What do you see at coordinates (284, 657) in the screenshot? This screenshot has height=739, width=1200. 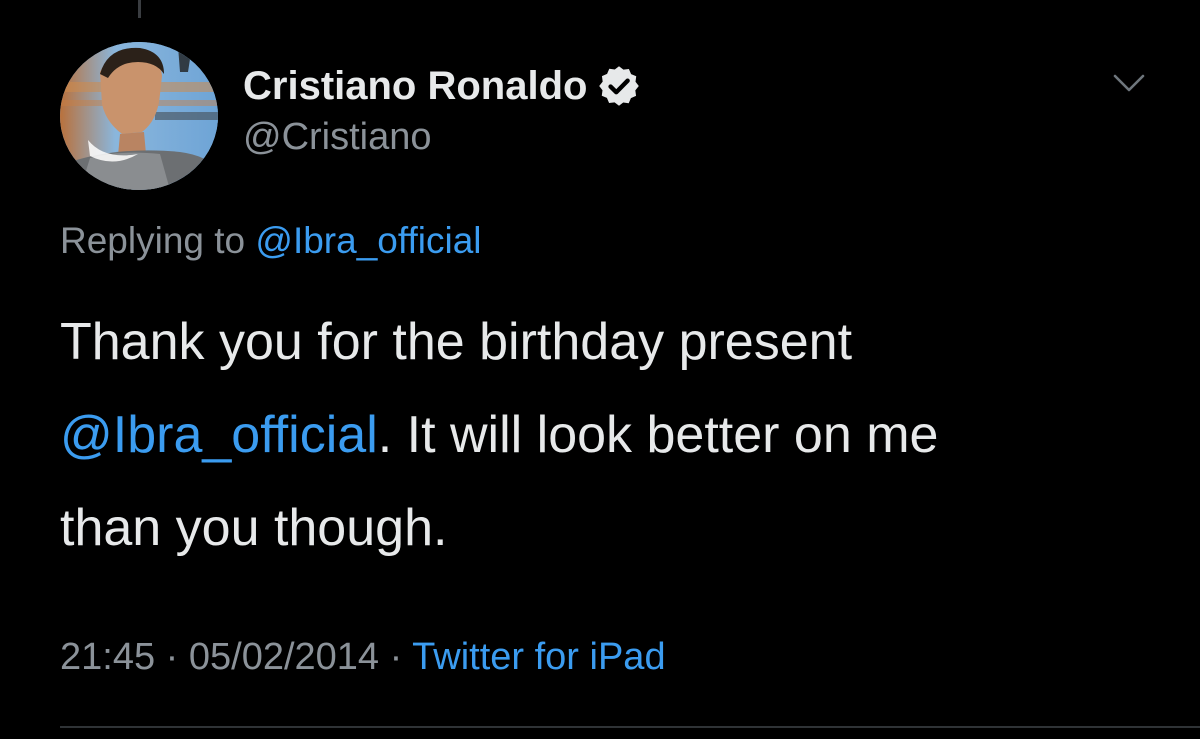 I see `tweet-date: 05/02/2014` at bounding box center [284, 657].